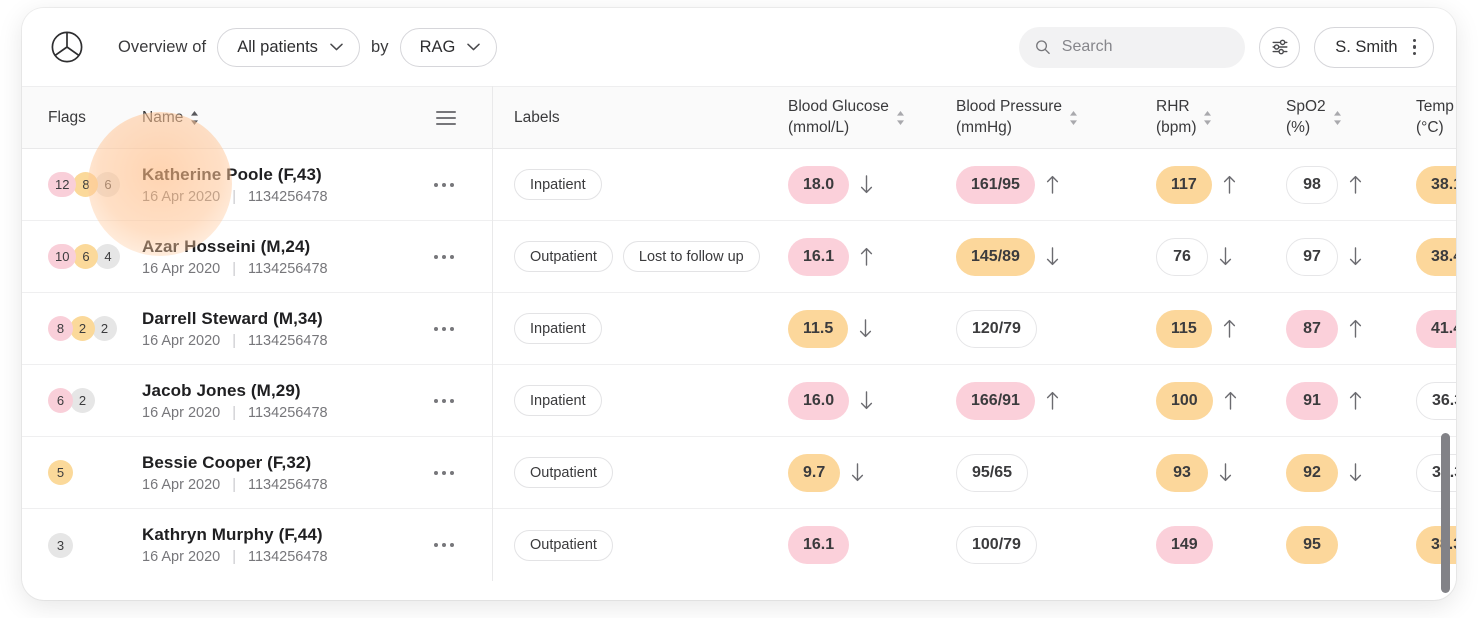 This screenshot has height=618, width=1478. Describe the element at coordinates (67, 47) in the screenshot. I see `patient-circle-logo-icon` at that location.